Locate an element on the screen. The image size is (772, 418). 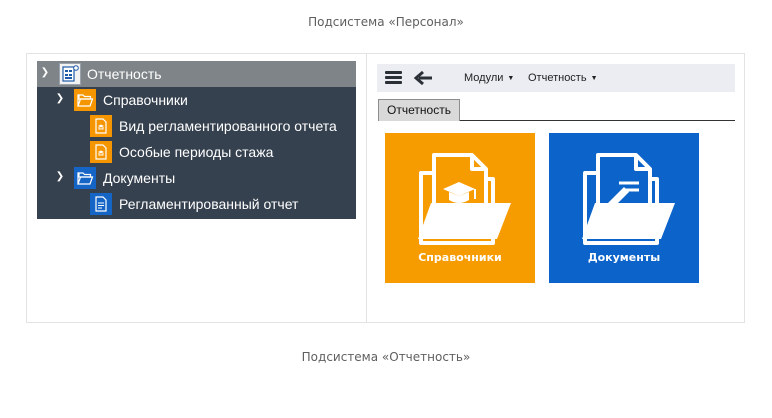
catalogs-tile: Справочники is located at coordinates (460, 208).